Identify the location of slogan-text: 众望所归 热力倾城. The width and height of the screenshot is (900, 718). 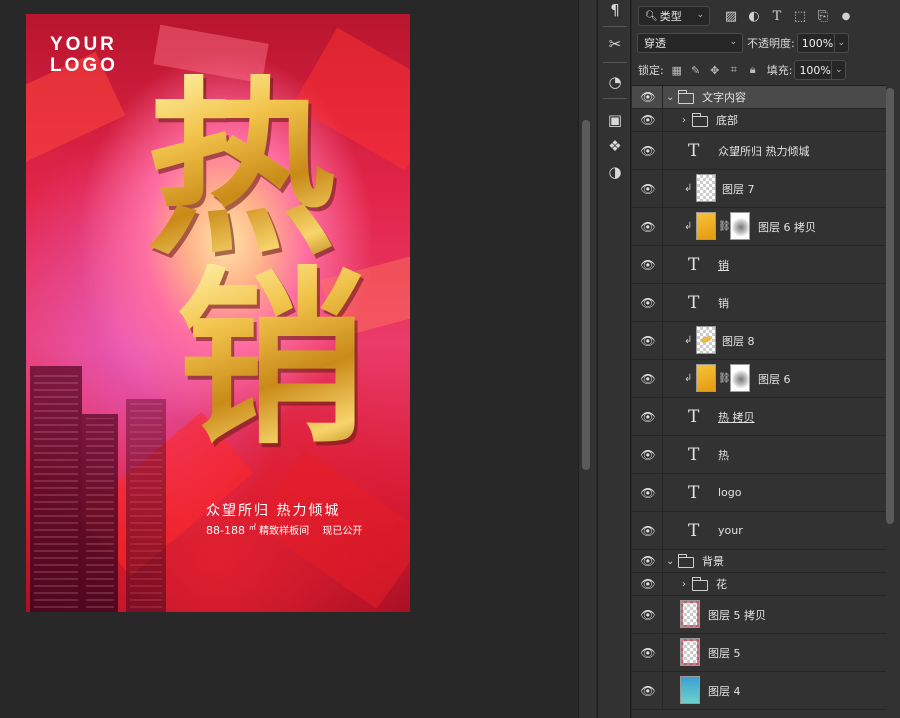
(273, 511).